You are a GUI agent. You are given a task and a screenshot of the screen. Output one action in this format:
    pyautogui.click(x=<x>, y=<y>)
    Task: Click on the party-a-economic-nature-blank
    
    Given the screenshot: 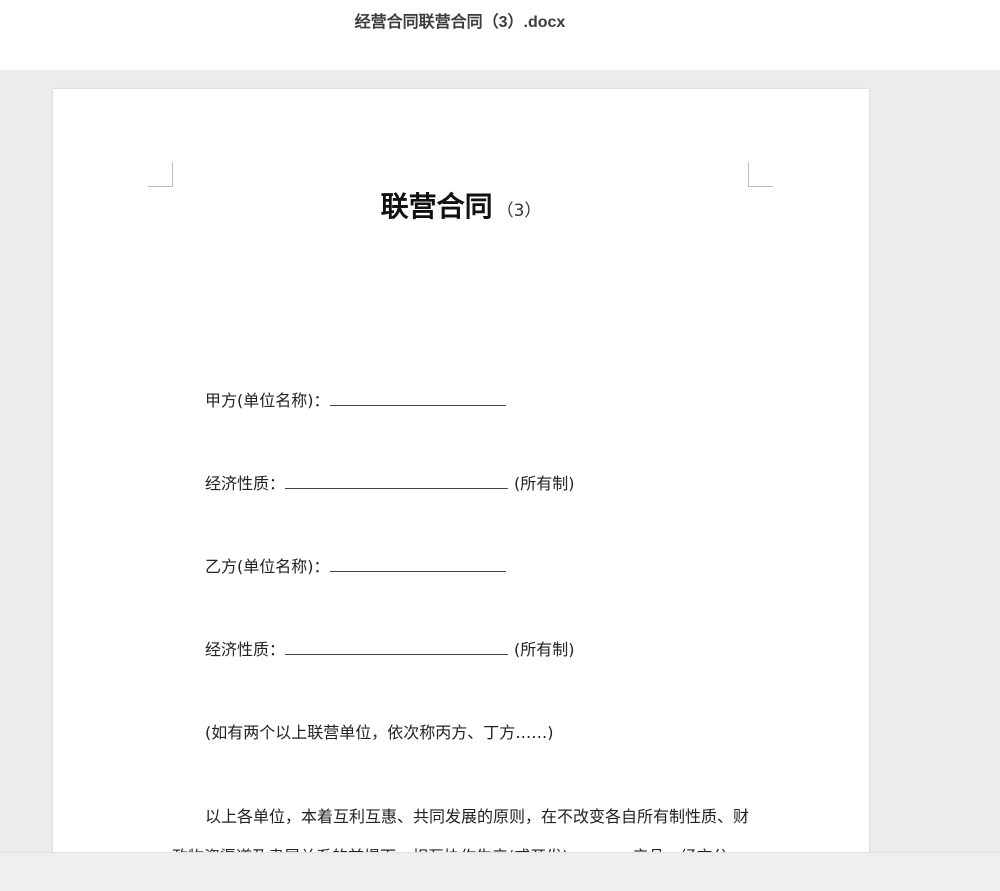 What is the action you would take?
    pyautogui.click(x=397, y=480)
    